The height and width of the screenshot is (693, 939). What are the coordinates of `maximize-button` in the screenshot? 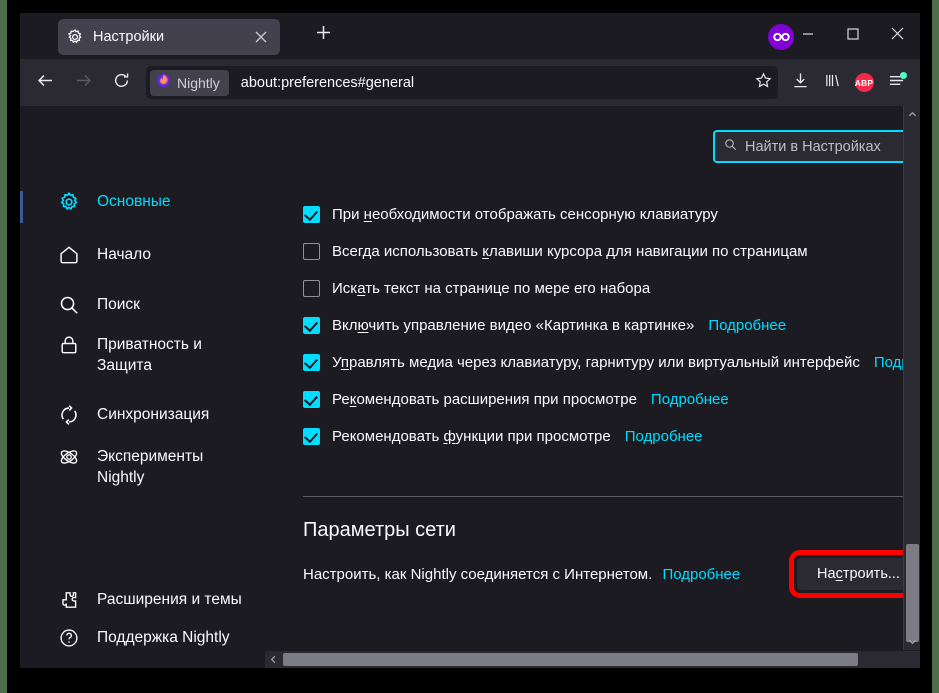 It's located at (852, 36).